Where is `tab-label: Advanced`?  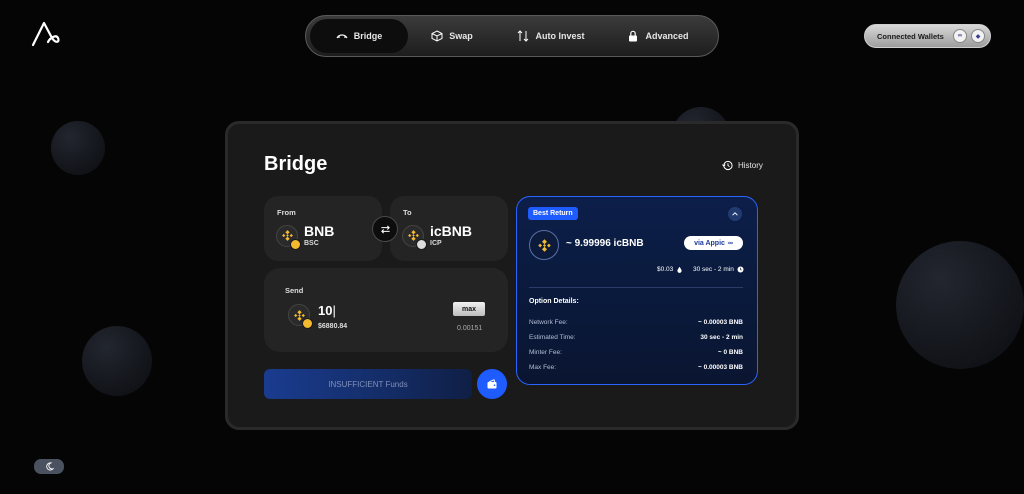
tab-label: Advanced is located at coordinates (667, 36).